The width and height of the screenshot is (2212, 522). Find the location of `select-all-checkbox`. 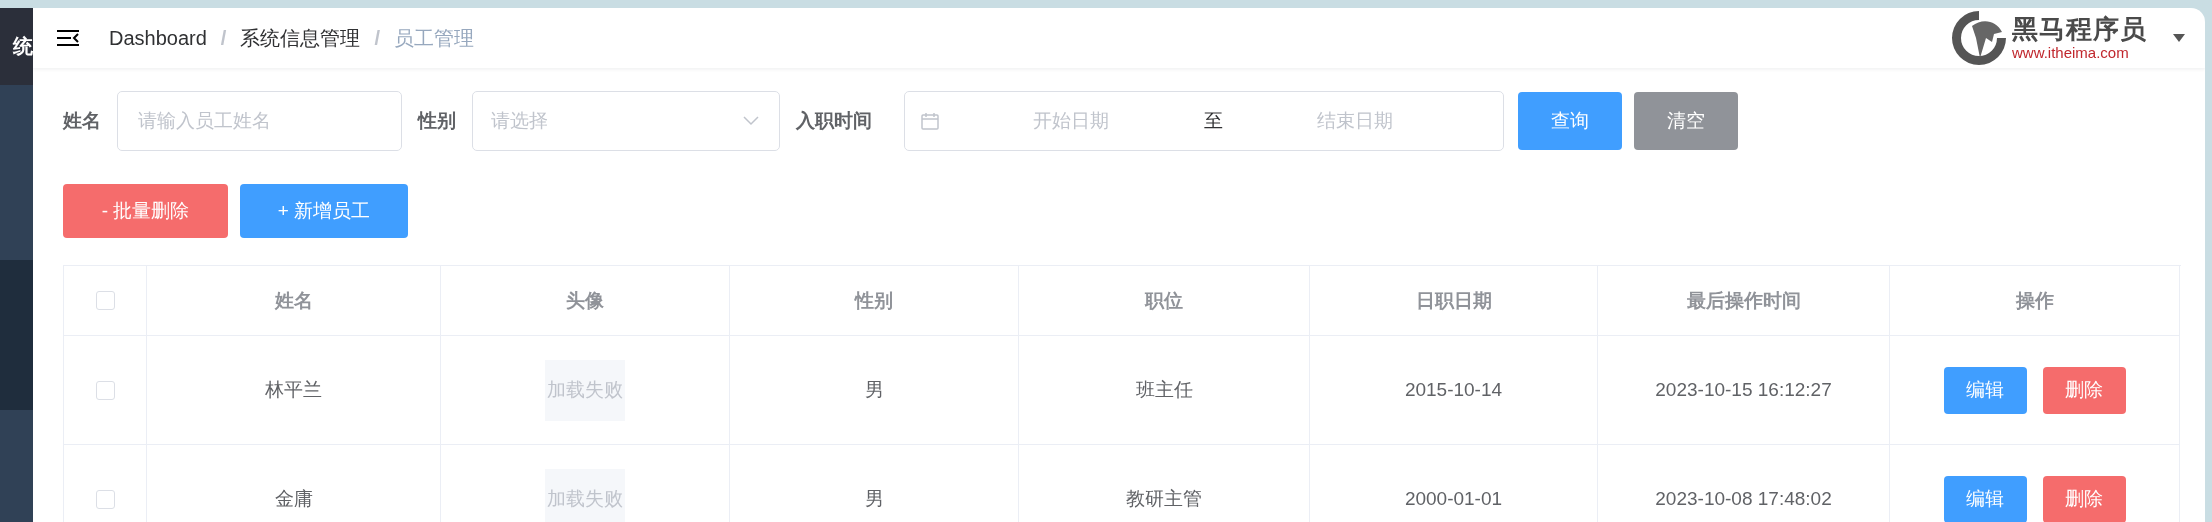

select-all-checkbox is located at coordinates (105, 300).